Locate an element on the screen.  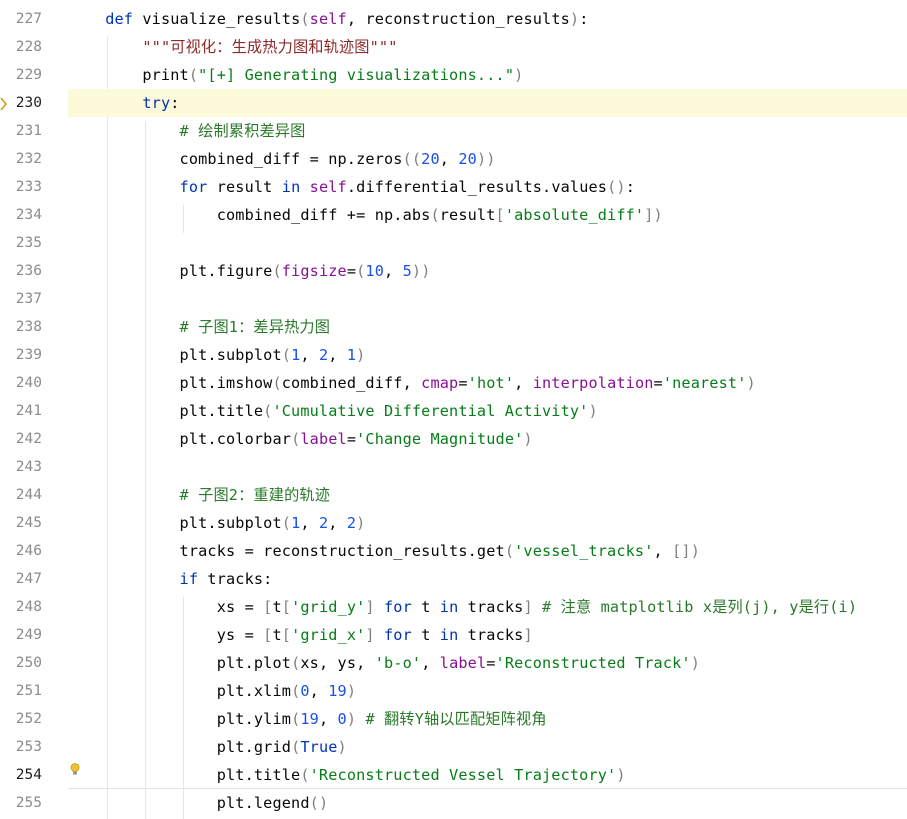
line-number: 244 is located at coordinates (21, 495).